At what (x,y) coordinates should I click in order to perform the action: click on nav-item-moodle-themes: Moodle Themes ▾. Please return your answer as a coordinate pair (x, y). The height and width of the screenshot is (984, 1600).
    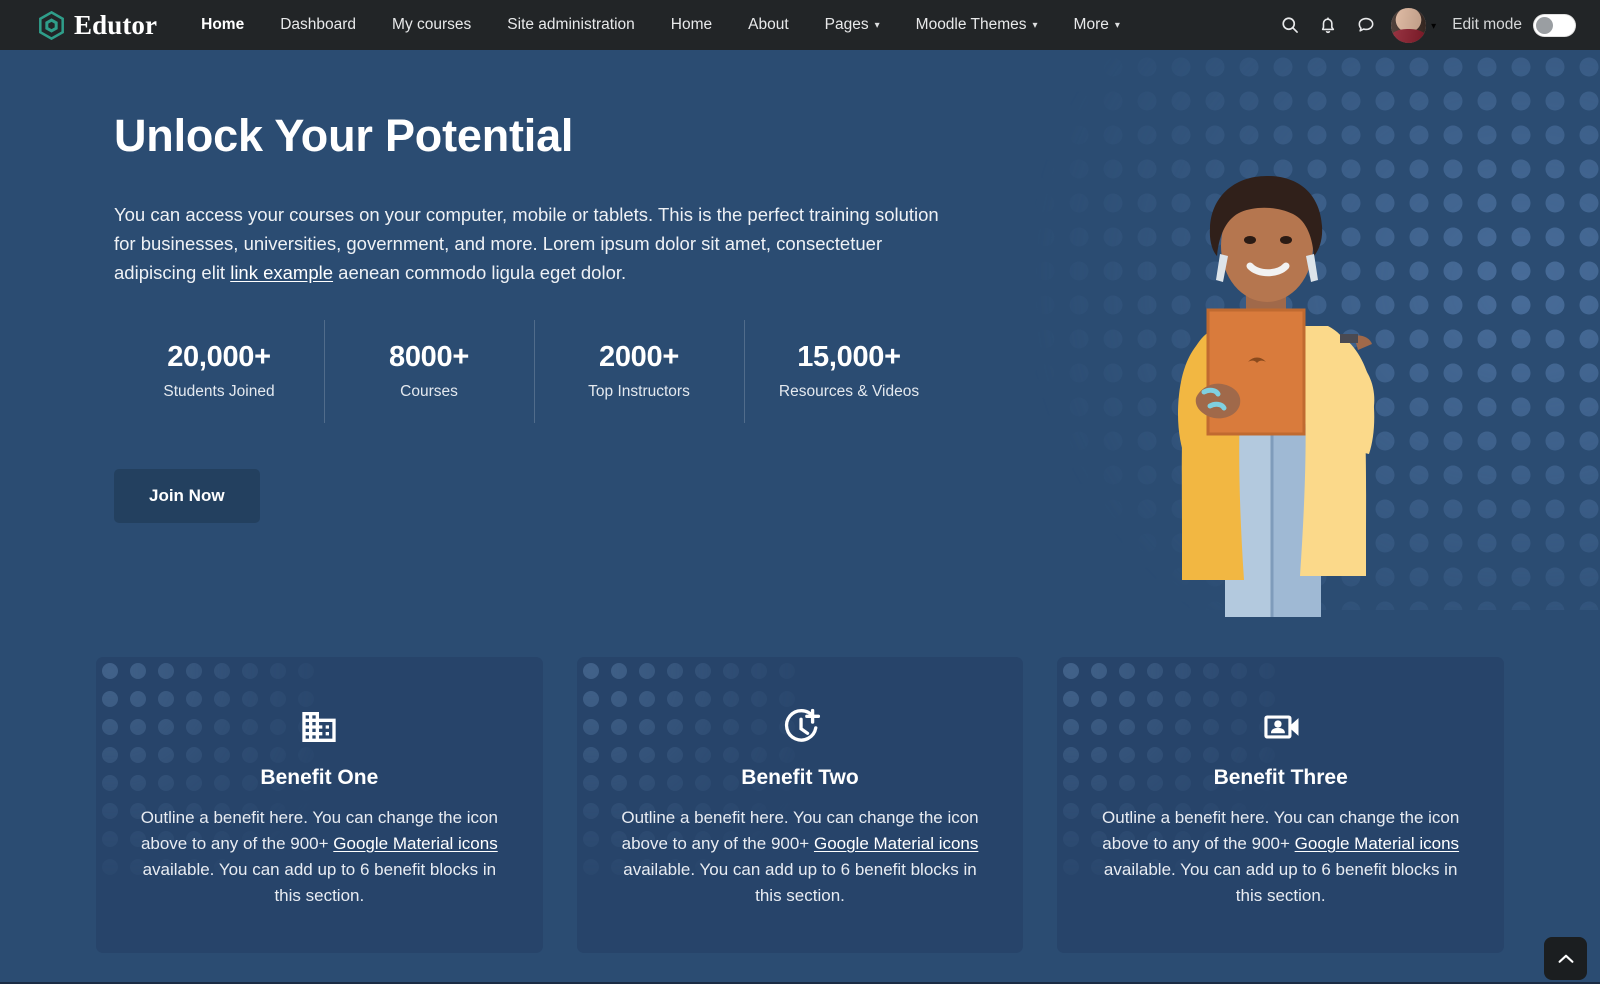
    Looking at the image, I should click on (977, 25).